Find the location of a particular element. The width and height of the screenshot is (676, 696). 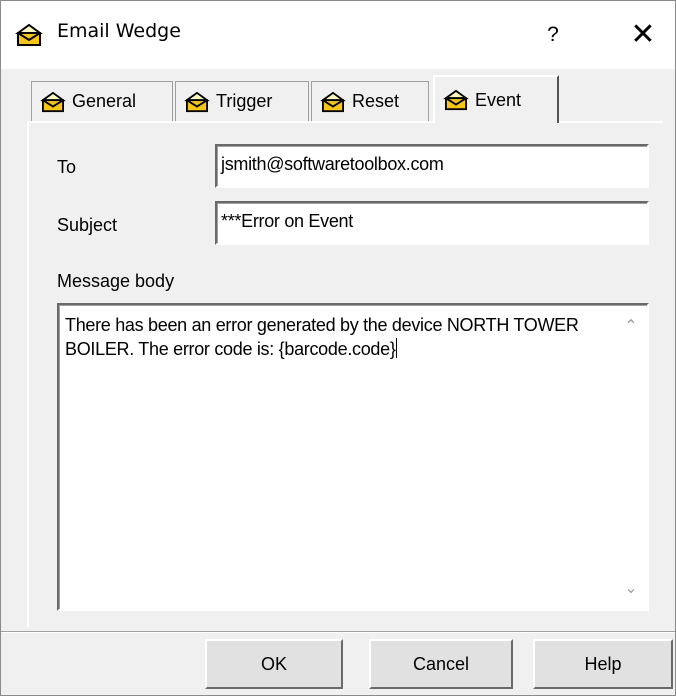

subject-label: Subject is located at coordinates (87, 225).